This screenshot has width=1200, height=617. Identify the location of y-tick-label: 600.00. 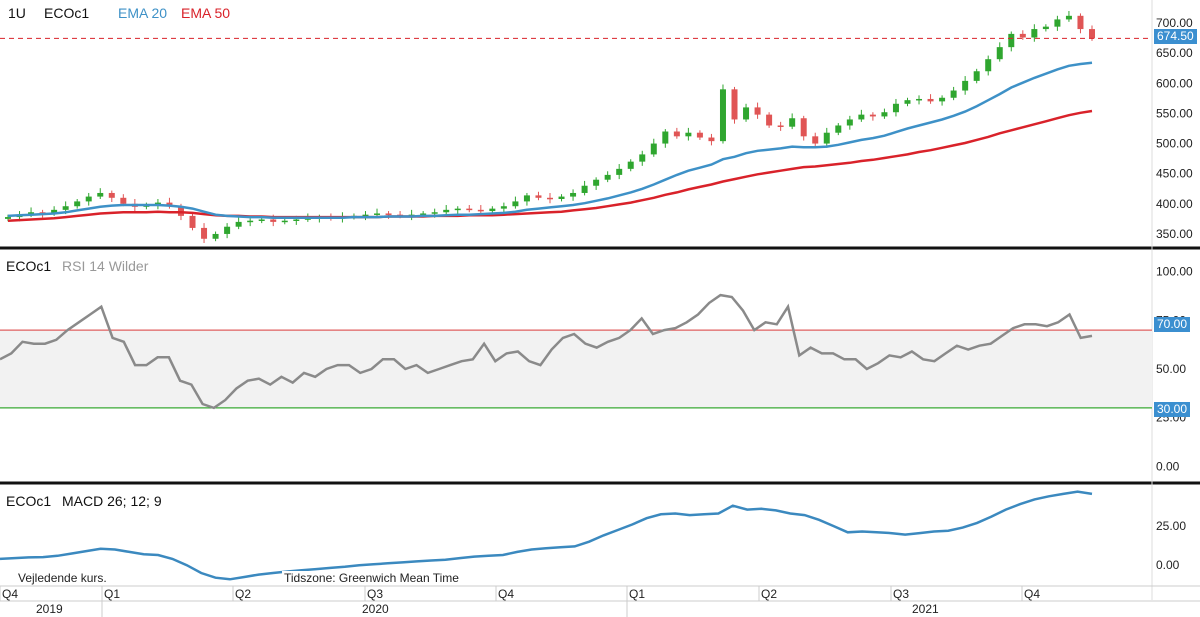
(1174, 83).